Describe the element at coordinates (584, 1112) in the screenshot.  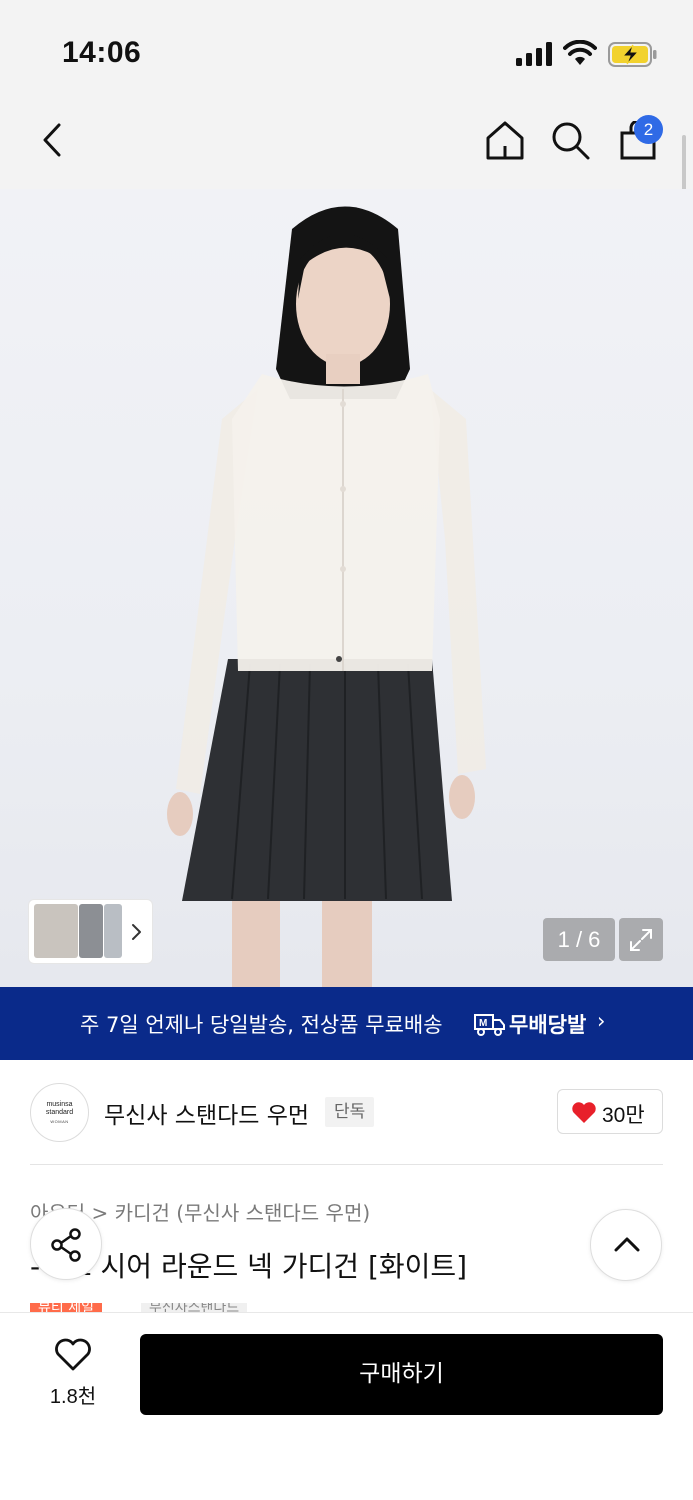
I see `heart-filled-icon` at that location.